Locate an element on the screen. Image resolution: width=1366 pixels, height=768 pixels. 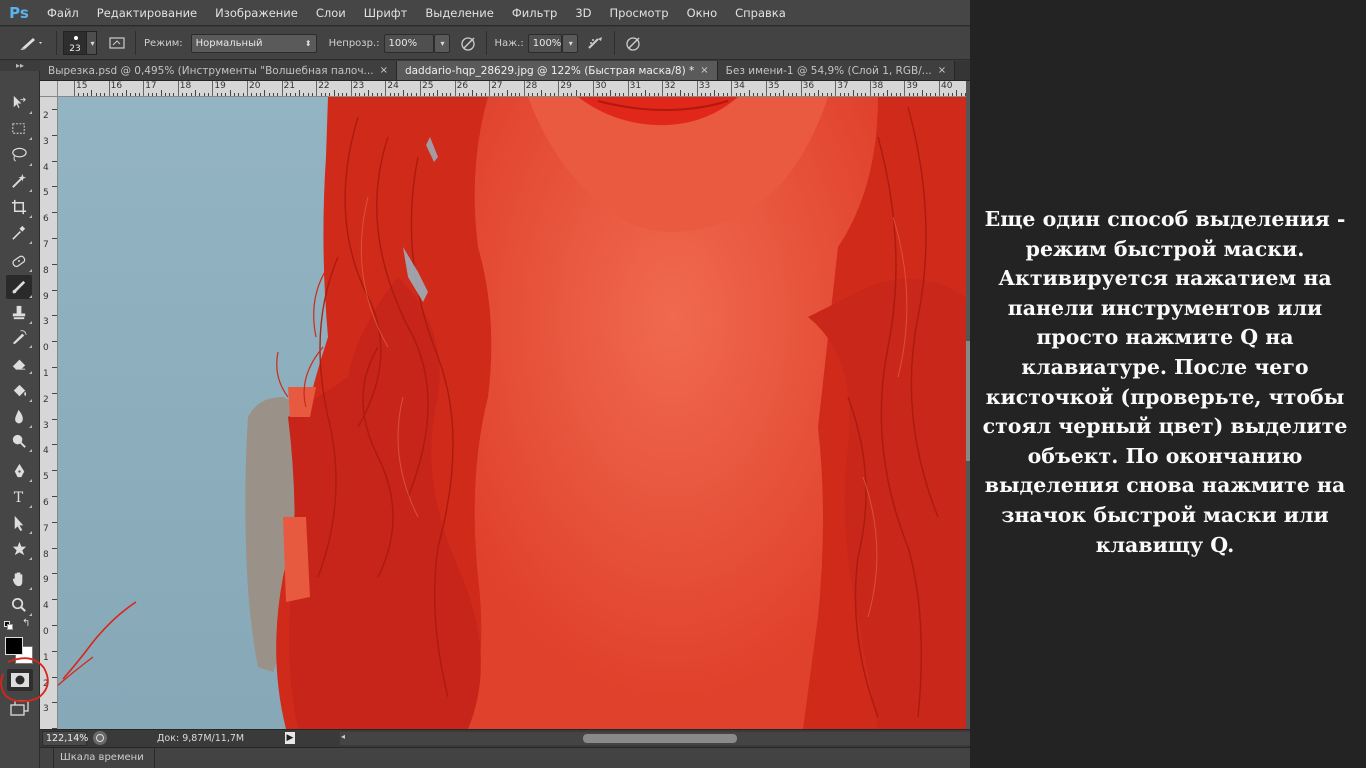
opacity-label: Непрозр.: is located at coordinates (354, 43).